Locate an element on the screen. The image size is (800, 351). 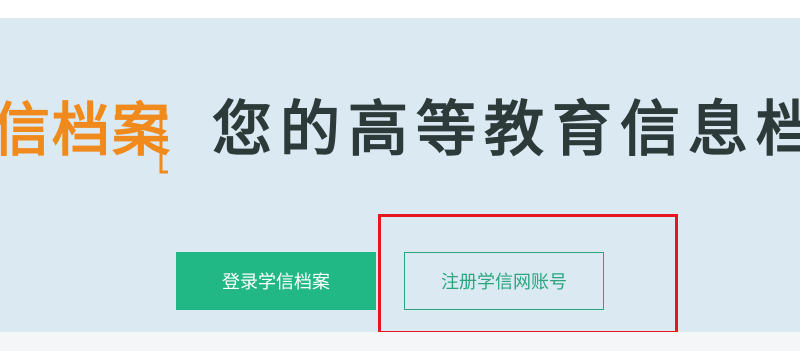
brand-title: 信档案 is located at coordinates (86, 130).